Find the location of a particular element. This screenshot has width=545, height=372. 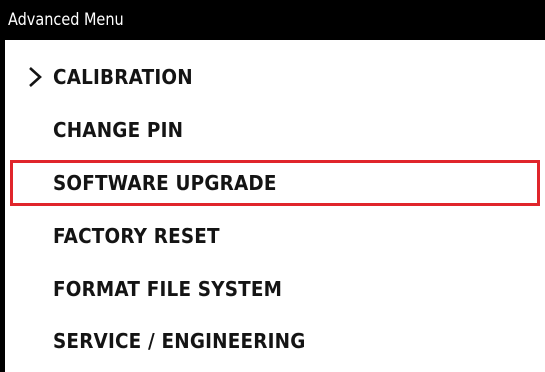

left-border is located at coordinates (2, 206).